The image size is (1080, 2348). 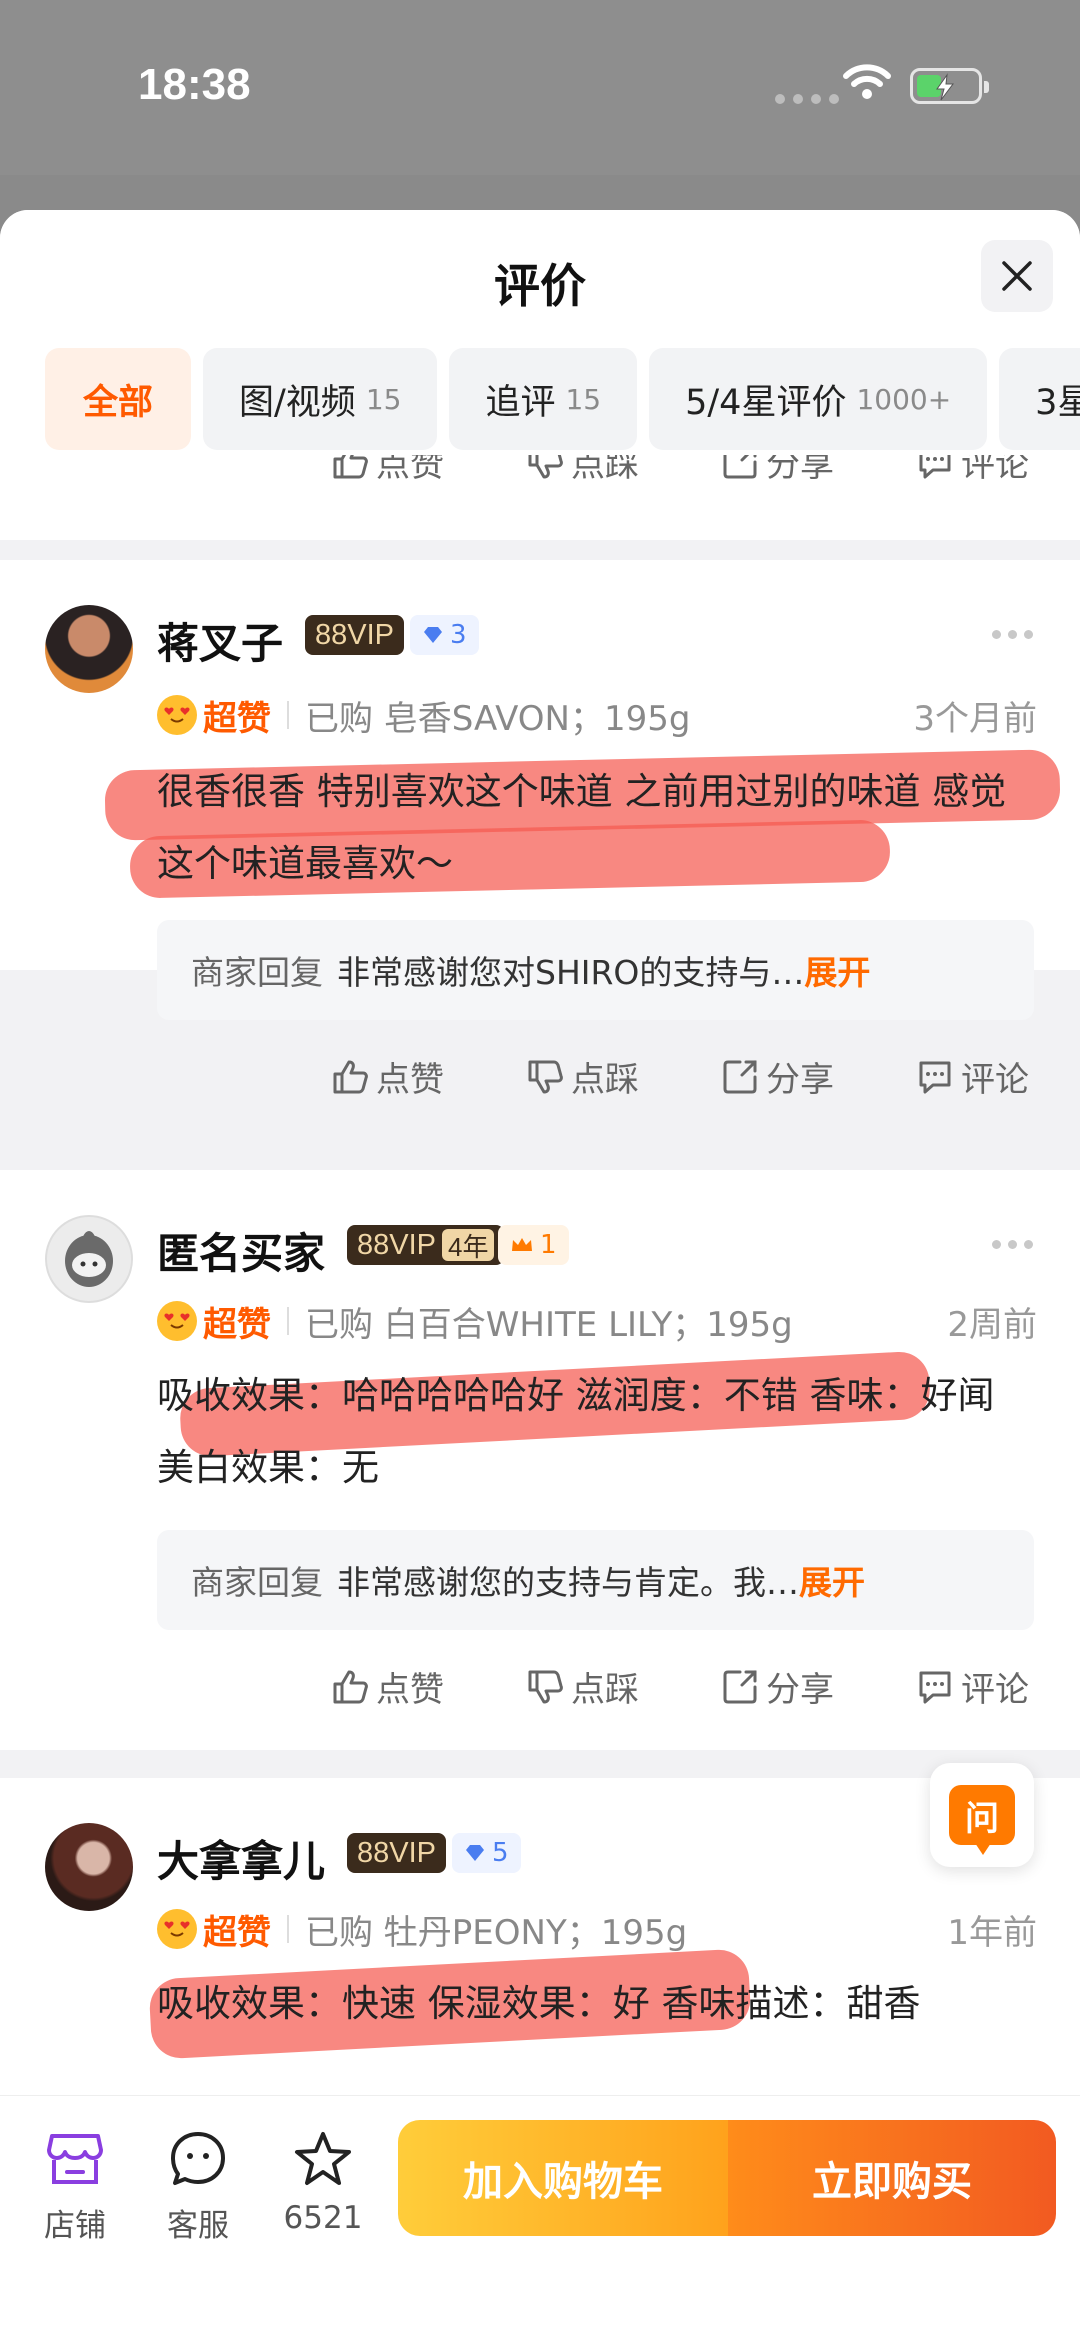 I want to click on star-icon, so click(x=323, y=2158).